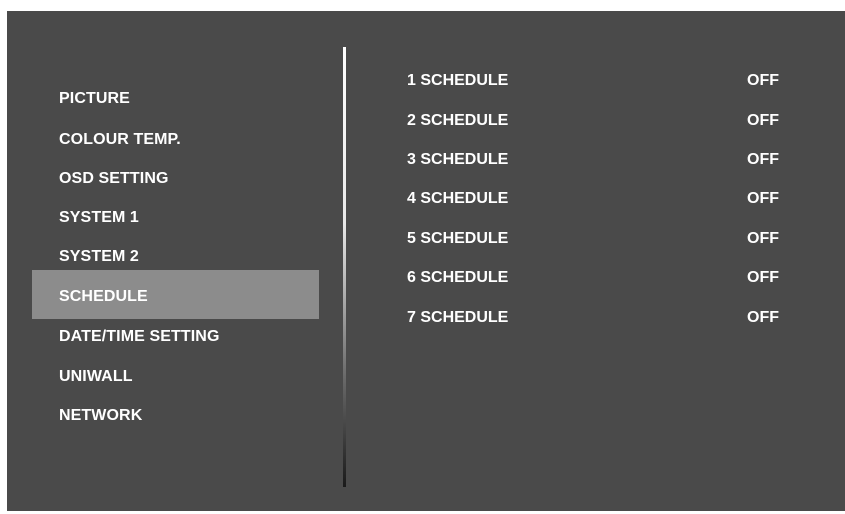  What do you see at coordinates (458, 198) in the screenshot?
I see `schedule-label: 4 SCHEDULE` at bounding box center [458, 198].